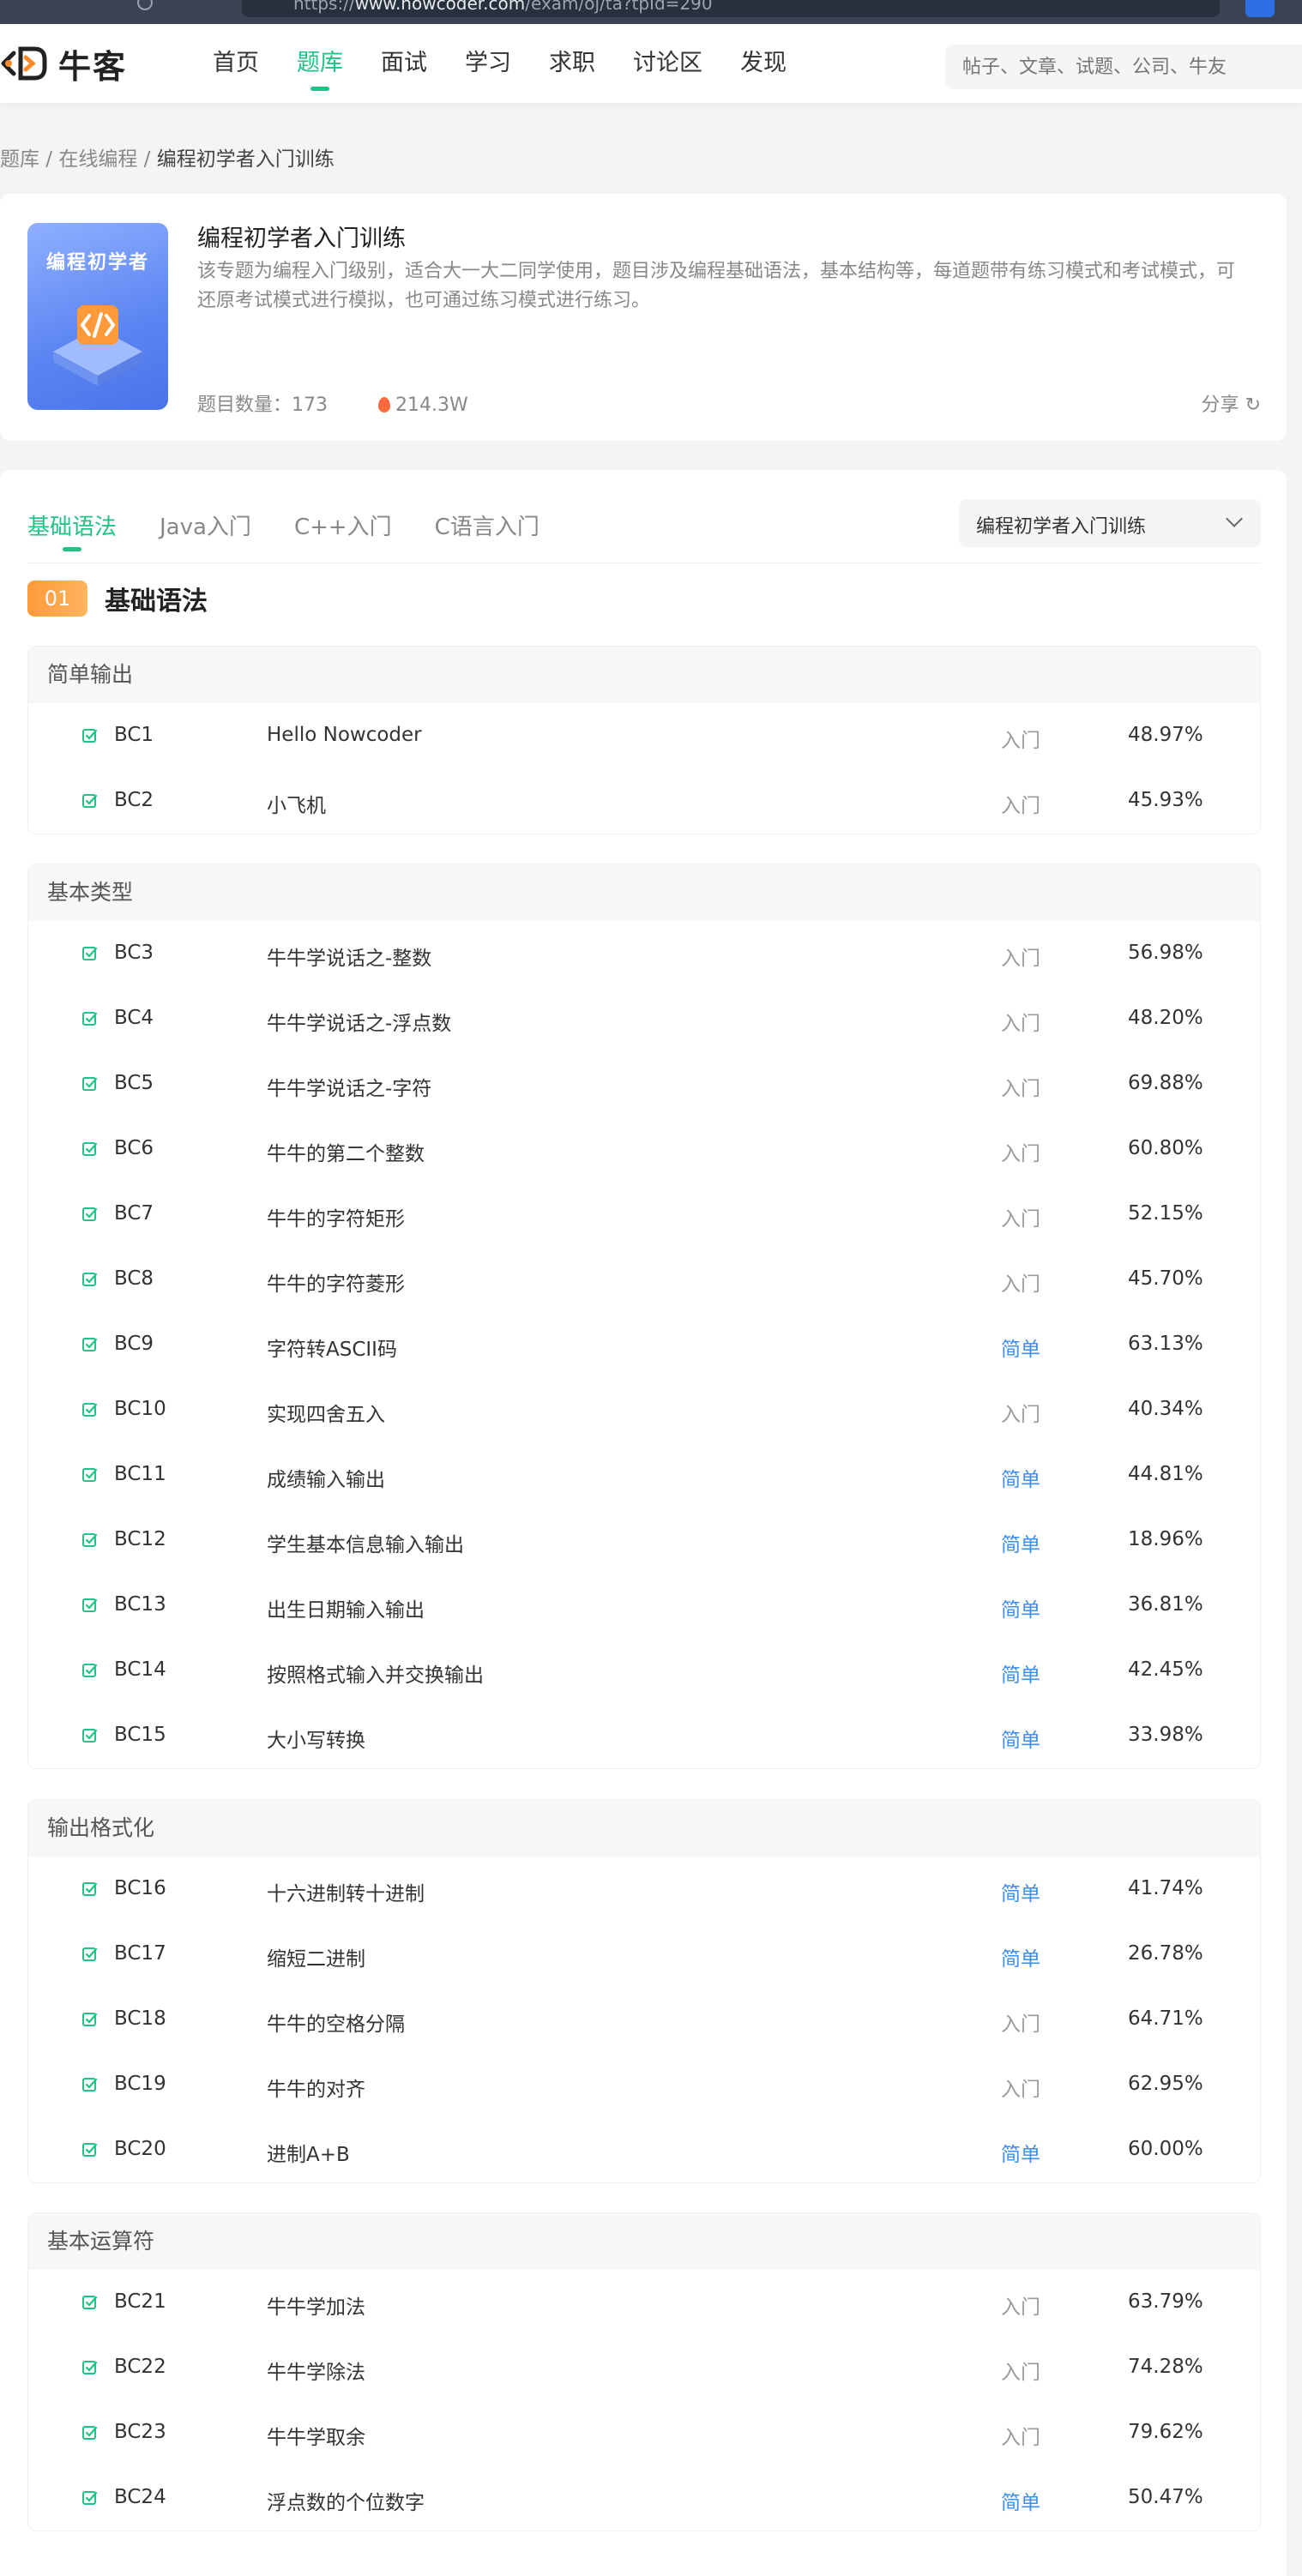 This screenshot has width=1302, height=2576. What do you see at coordinates (1165, 800) in the screenshot?
I see `pass-rate: 45.93%` at bounding box center [1165, 800].